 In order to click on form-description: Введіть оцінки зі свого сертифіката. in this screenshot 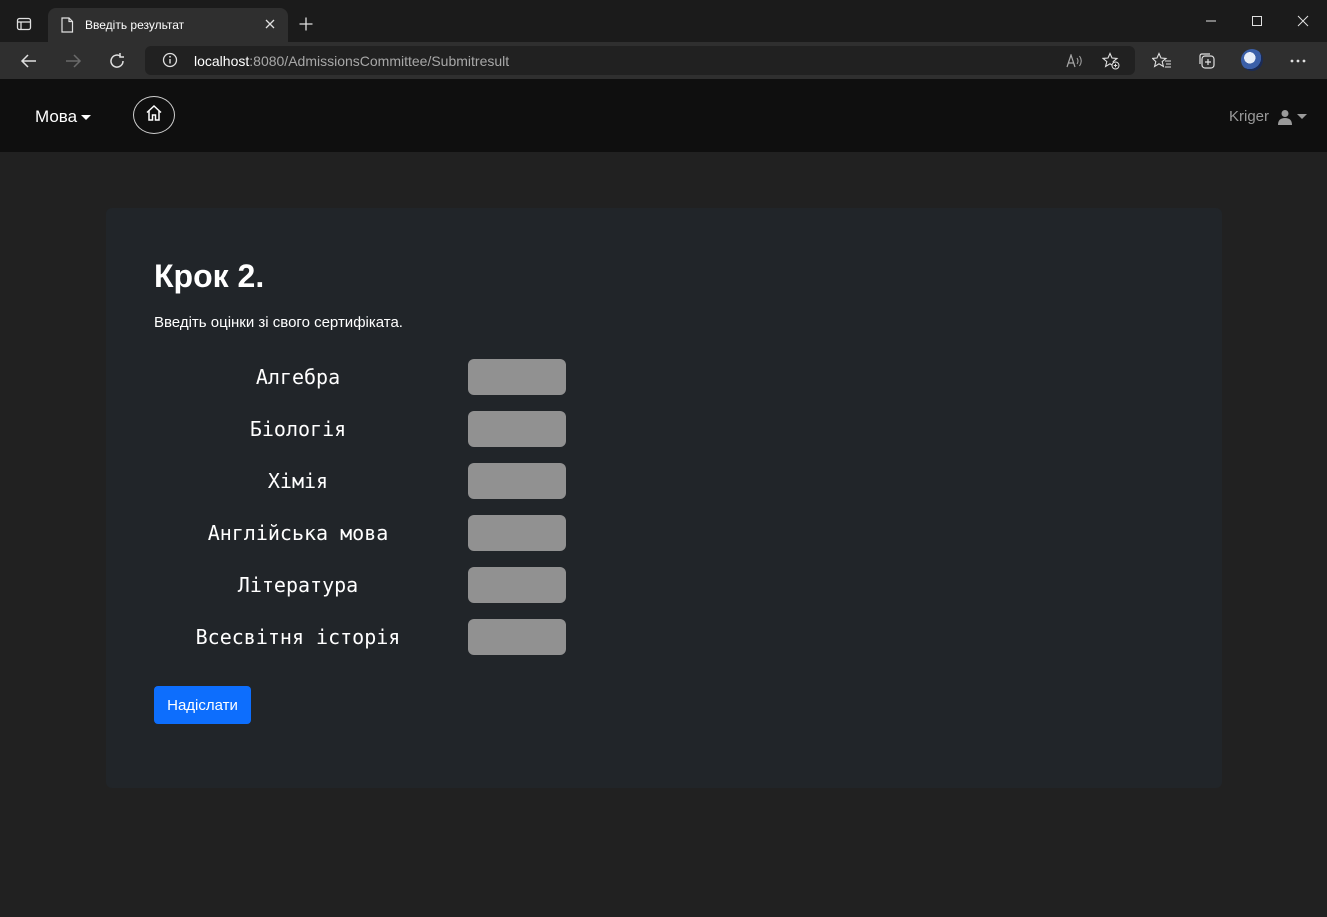, I will do `click(278, 322)`.